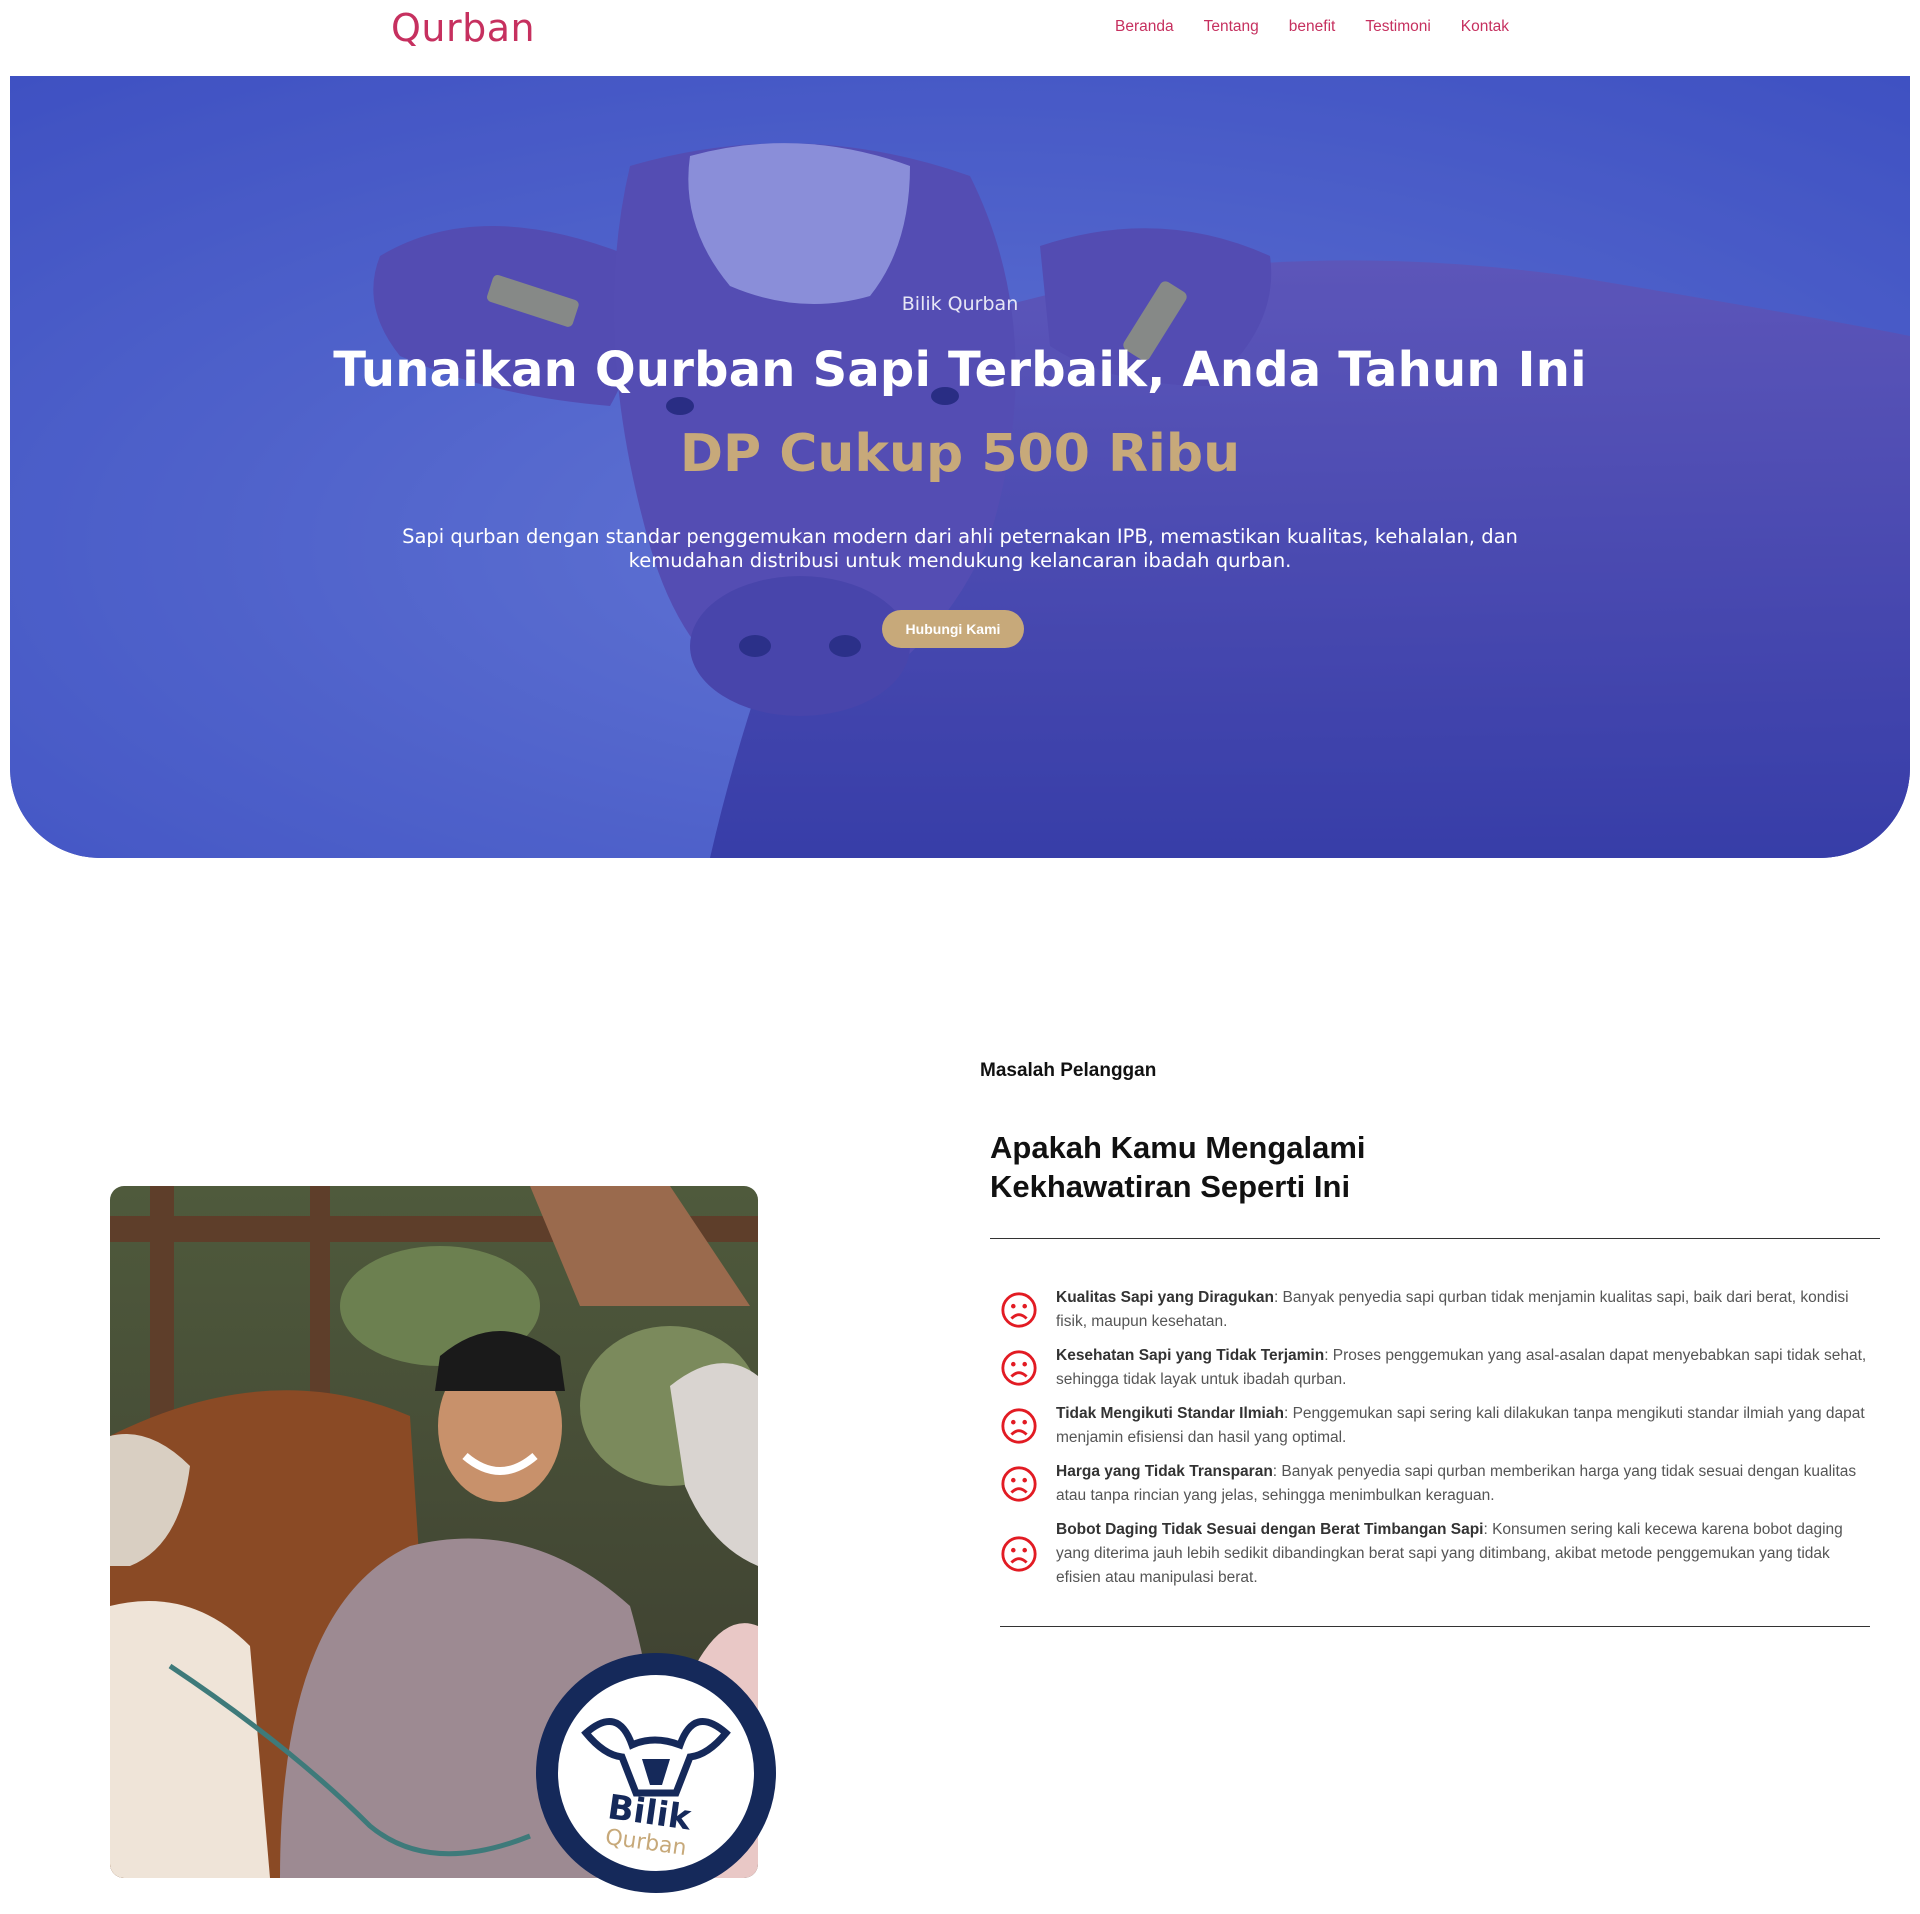 The image size is (1920, 1914). I want to click on contact-us-button: Hubungi Kami, so click(953, 629).